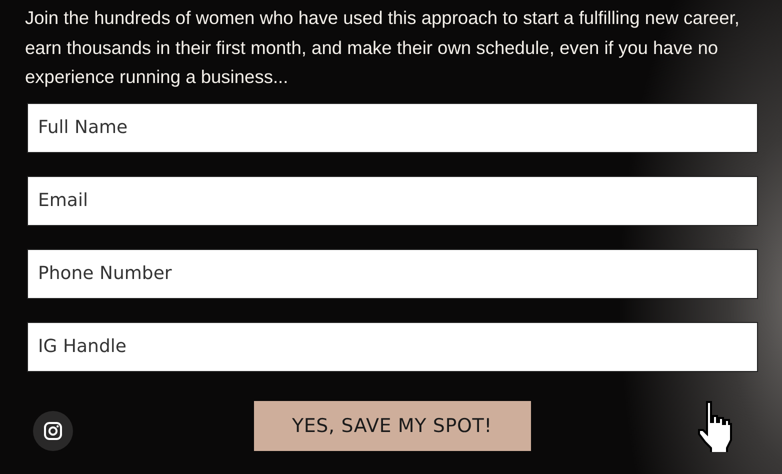  I want to click on instagram-icon, so click(53, 430).